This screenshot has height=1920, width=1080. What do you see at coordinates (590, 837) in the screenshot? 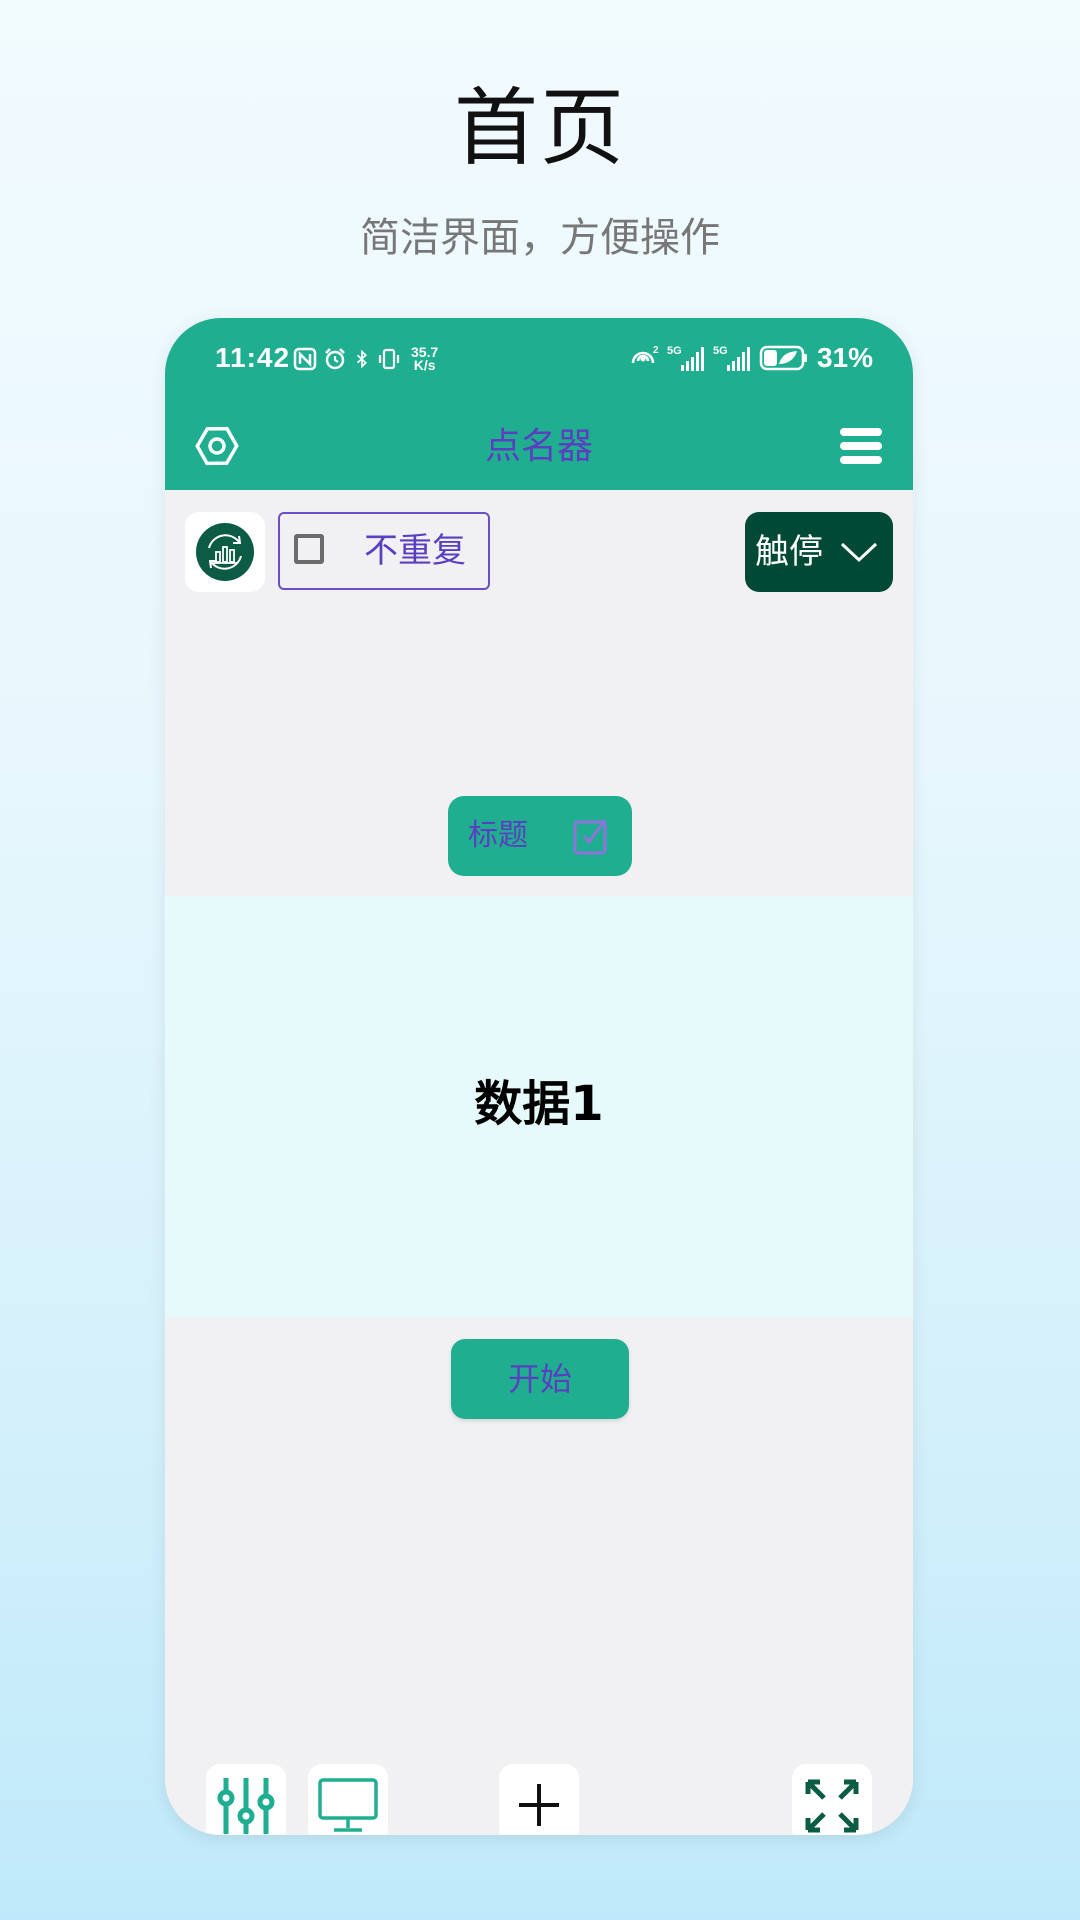
I see `edit-icon` at bounding box center [590, 837].